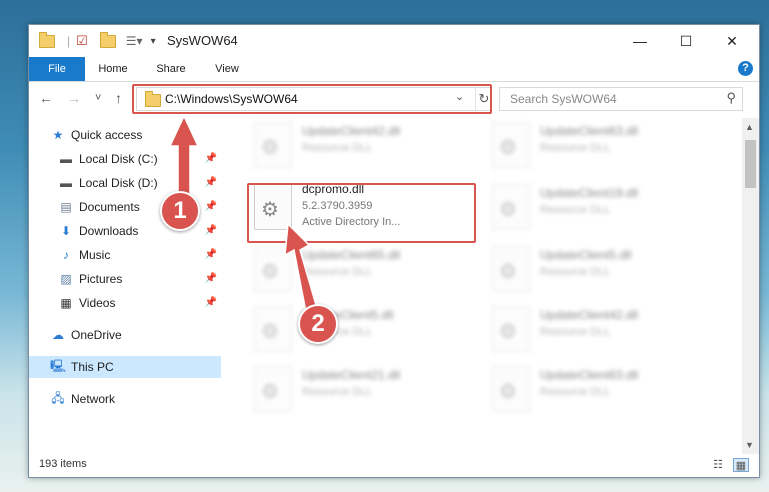 The width and height of the screenshot is (769, 492). What do you see at coordinates (394, 41) in the screenshot?
I see `title-bar: | ☑ ☰▾ ▾ SysWOW64 — ☐ ✕` at bounding box center [394, 41].